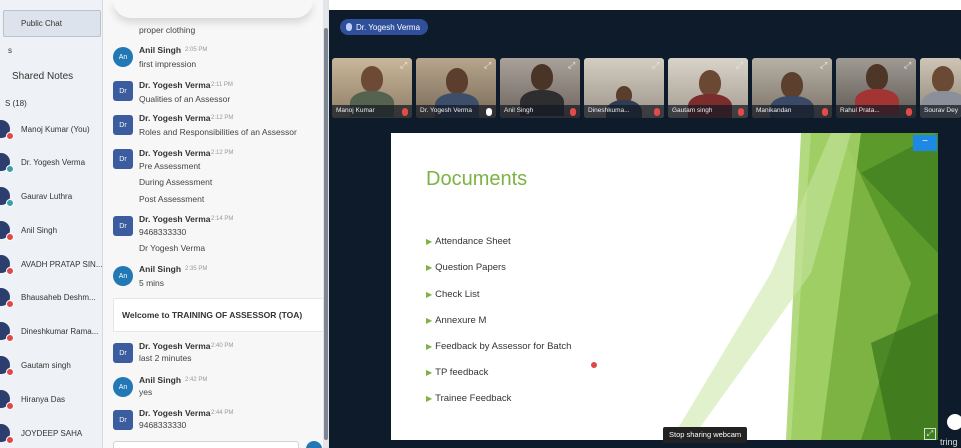 The height and width of the screenshot is (448, 961). I want to click on user-list-item: Gautam singh, so click(51, 367).